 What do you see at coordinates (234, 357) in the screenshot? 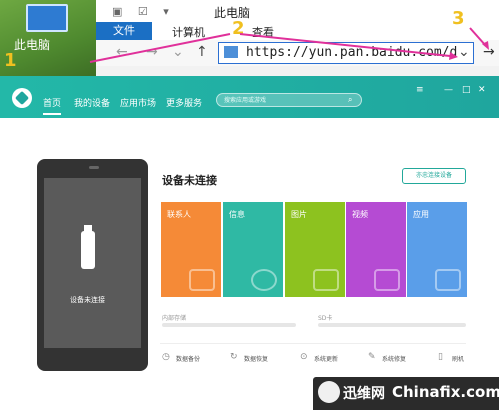
I see `restore-icon: ↻` at bounding box center [234, 357].